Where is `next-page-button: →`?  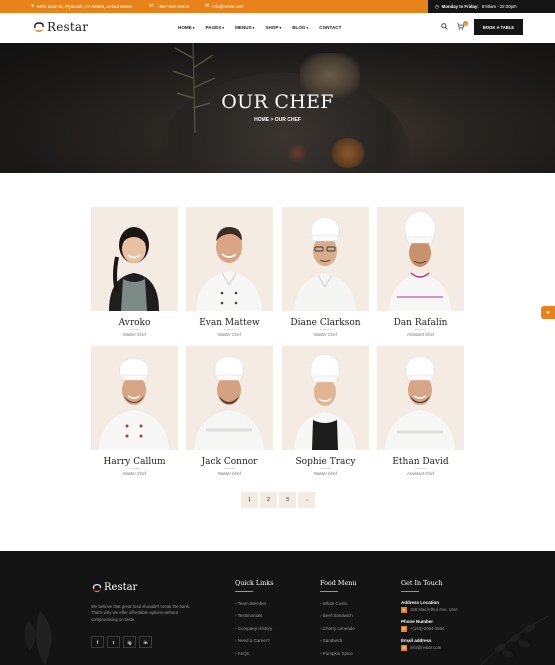 next-page-button: → is located at coordinates (306, 500).